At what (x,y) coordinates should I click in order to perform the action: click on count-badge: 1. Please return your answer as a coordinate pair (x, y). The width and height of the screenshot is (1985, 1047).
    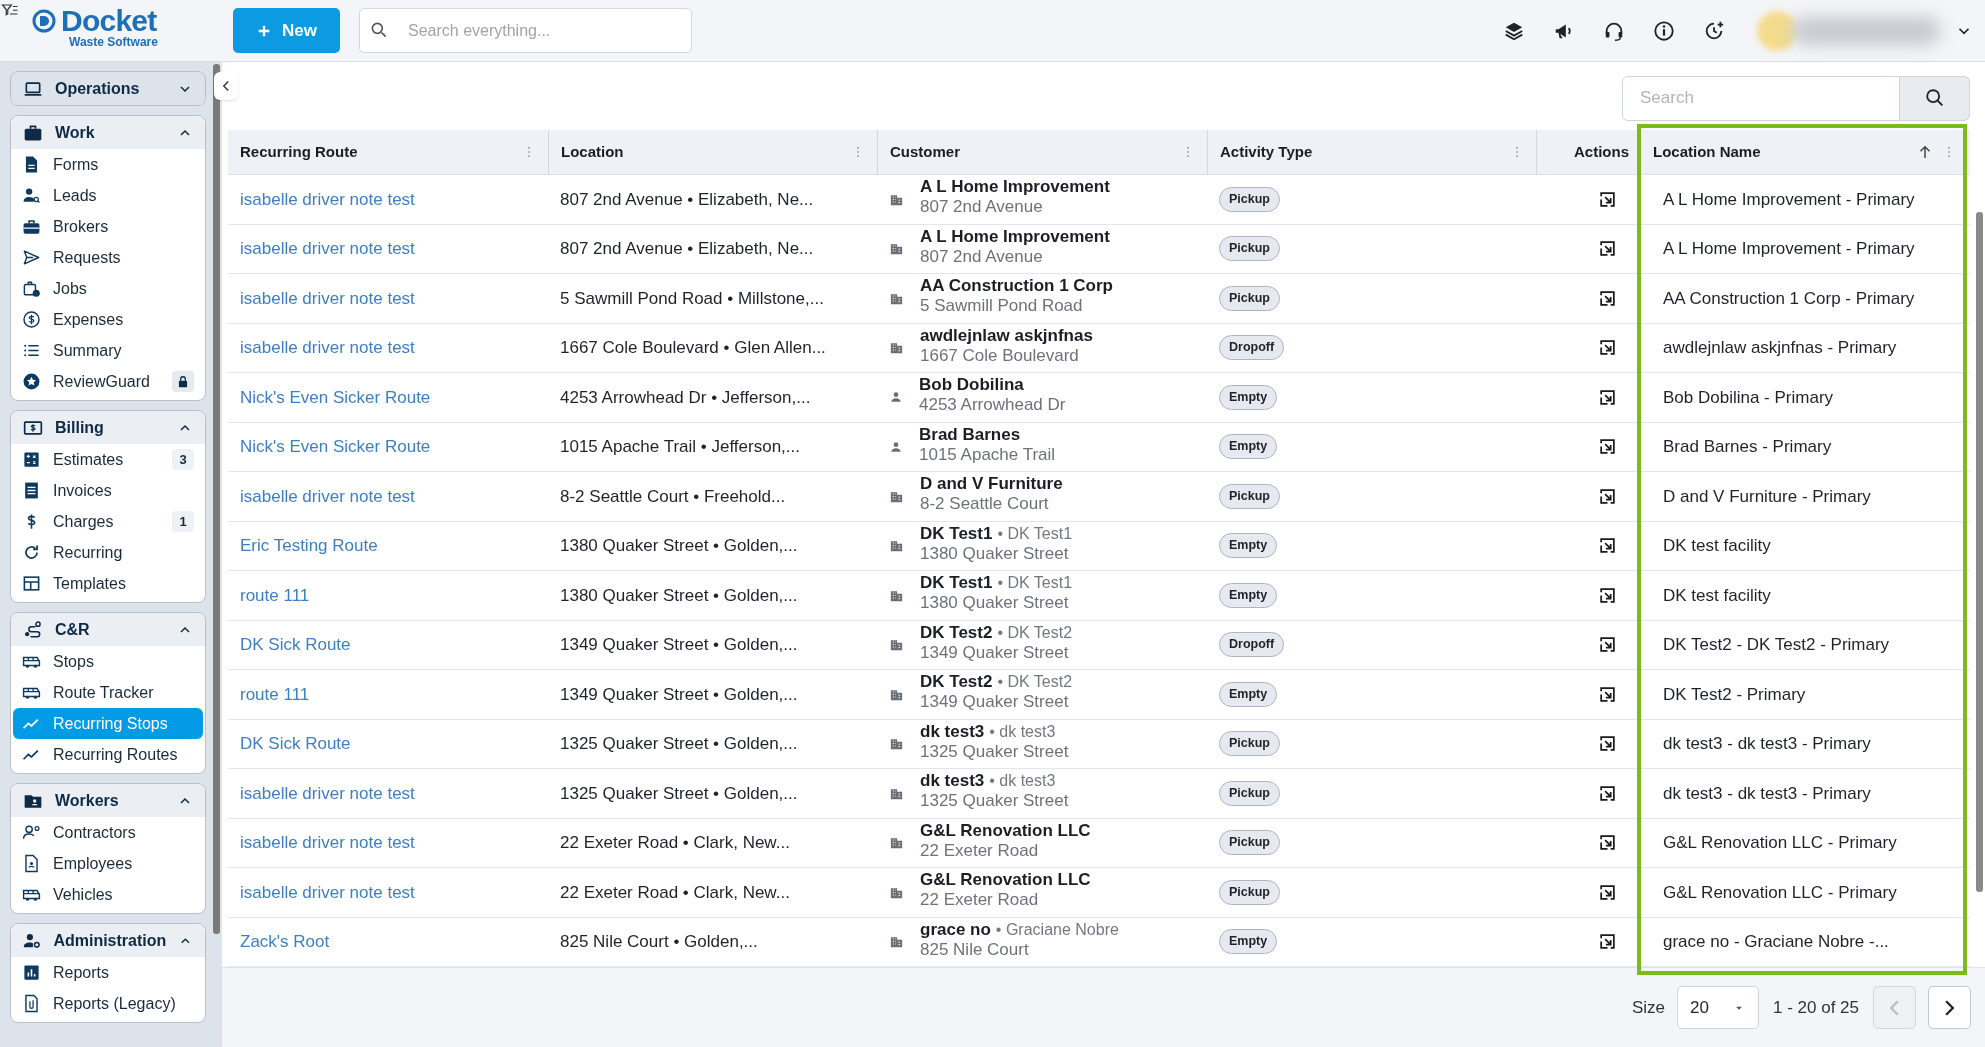
    Looking at the image, I should click on (183, 521).